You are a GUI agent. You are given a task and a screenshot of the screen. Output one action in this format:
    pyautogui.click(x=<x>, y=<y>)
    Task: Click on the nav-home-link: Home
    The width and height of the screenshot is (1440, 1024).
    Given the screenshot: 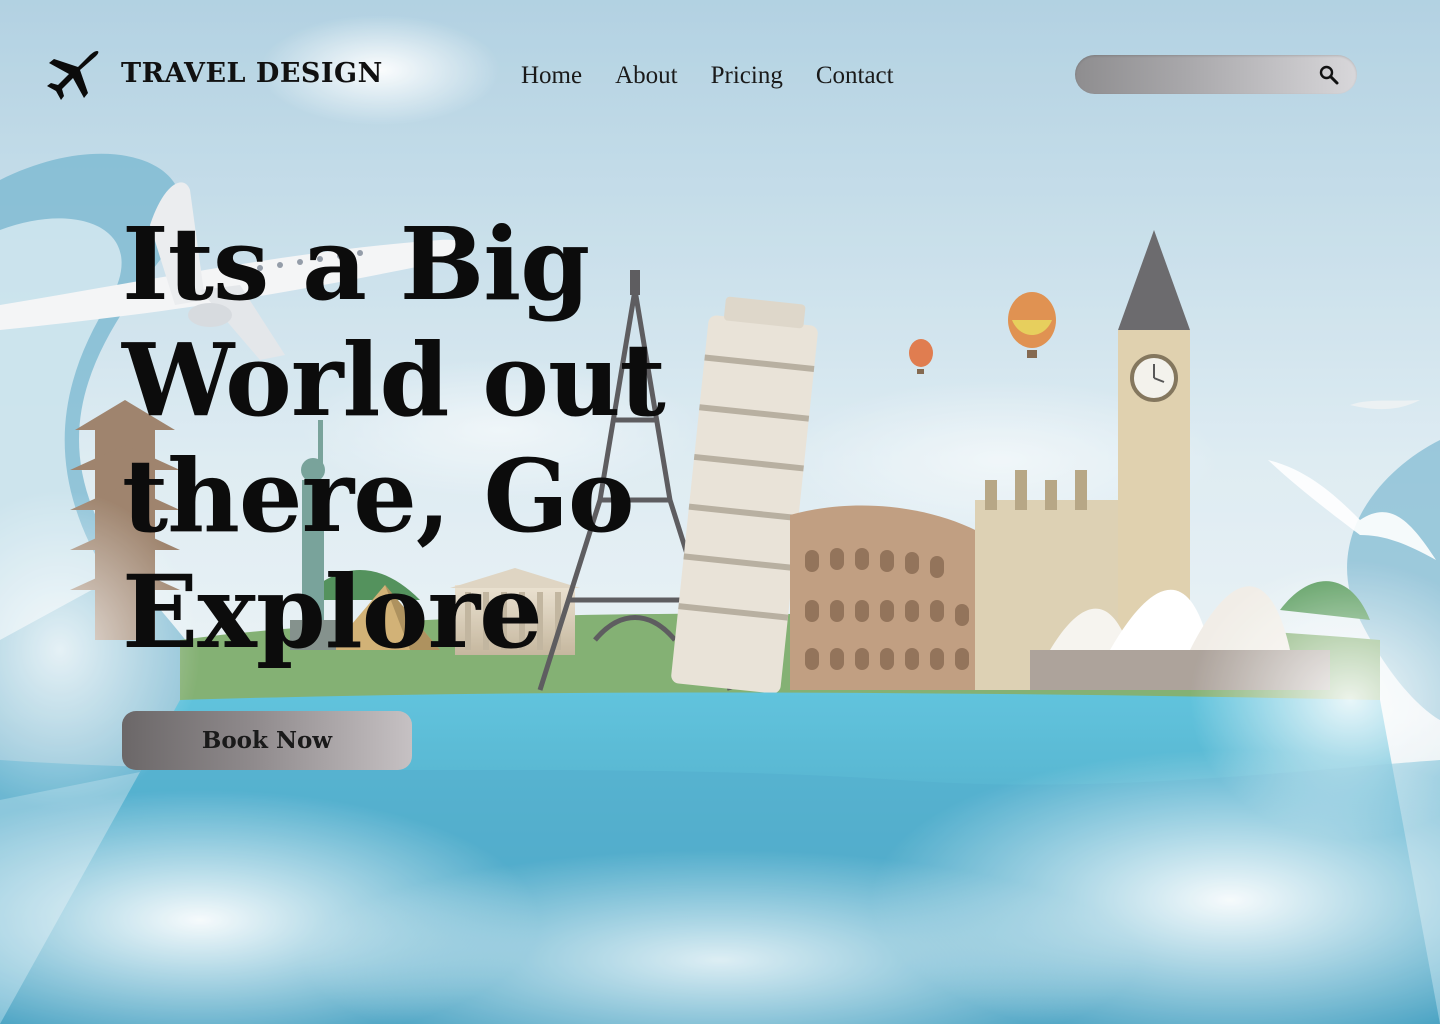 What is the action you would take?
    pyautogui.click(x=551, y=76)
    